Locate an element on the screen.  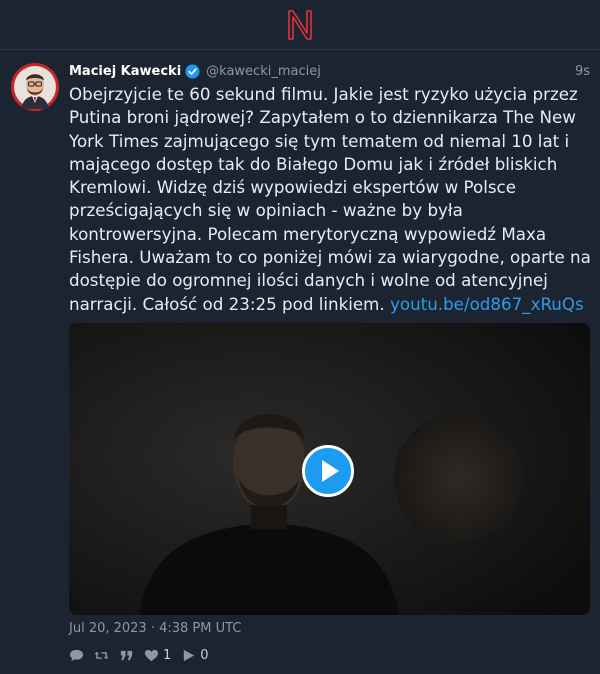
reply-icon is located at coordinates (76, 655).